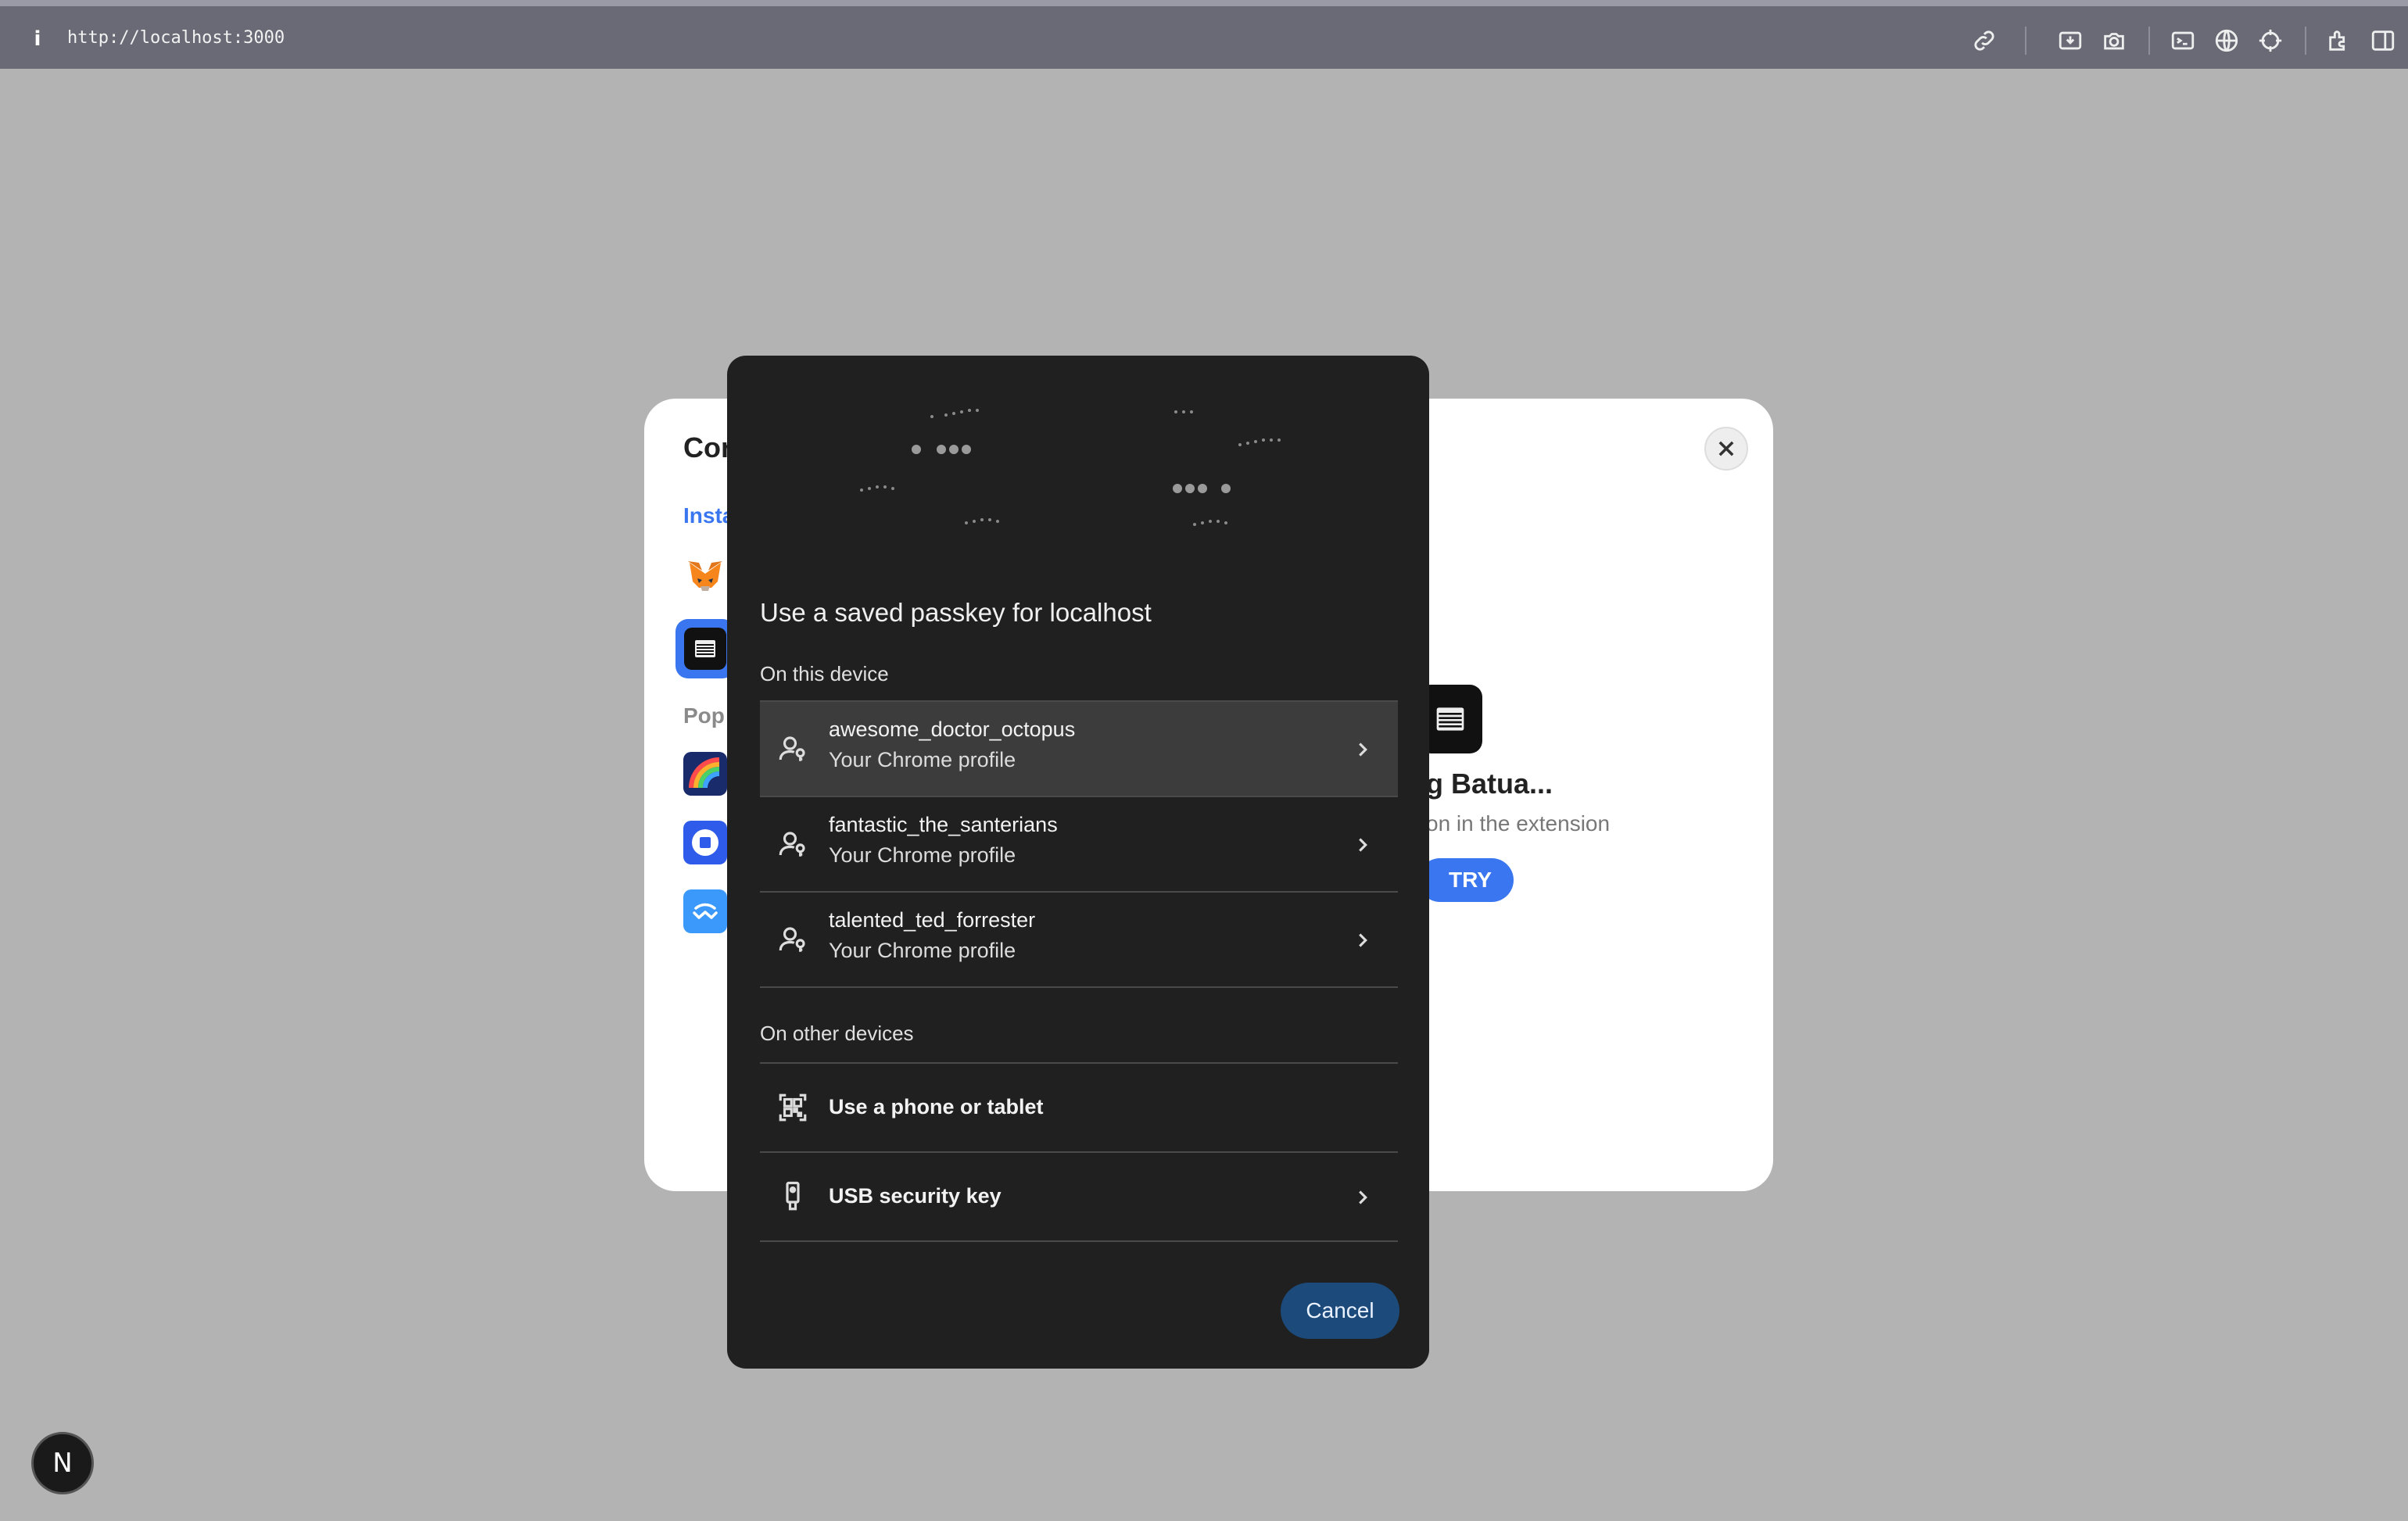  Describe the element at coordinates (707, 447) in the screenshot. I see `modal-title: Cor` at that location.